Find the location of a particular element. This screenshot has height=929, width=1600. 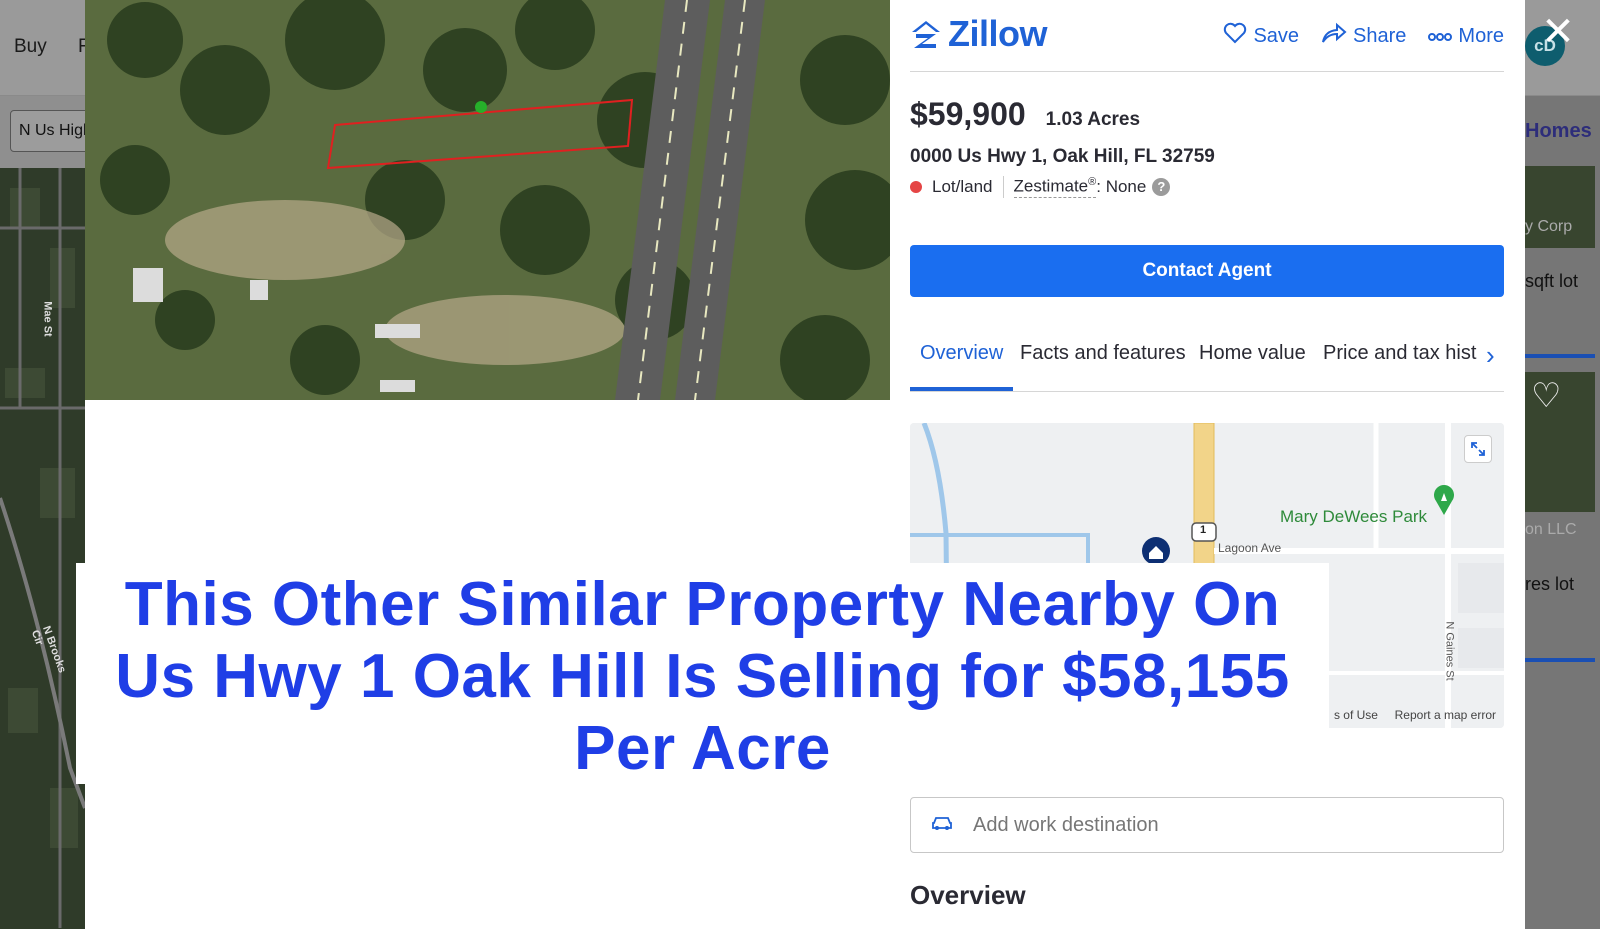

contact-agent-button: Contact Agent is located at coordinates (1207, 271).